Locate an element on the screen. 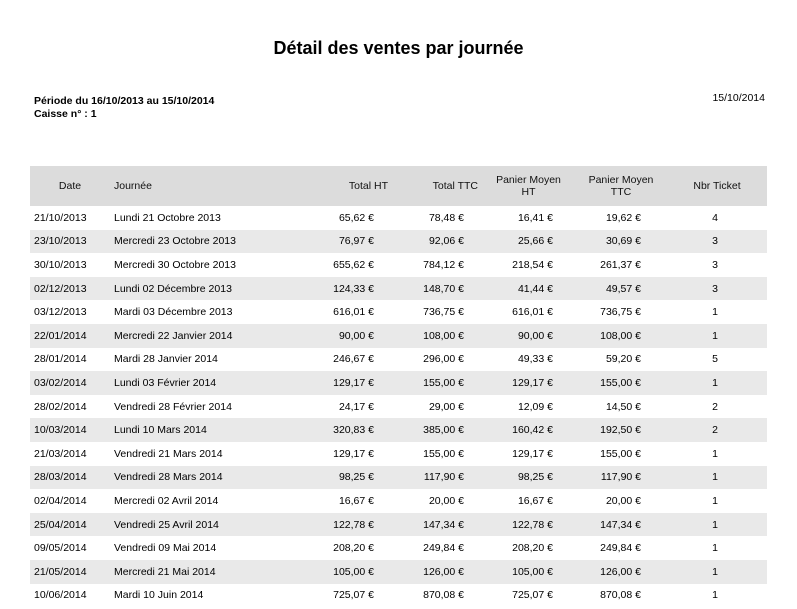  cell-avg-ht: 12,09 € is located at coordinates (535, 406).